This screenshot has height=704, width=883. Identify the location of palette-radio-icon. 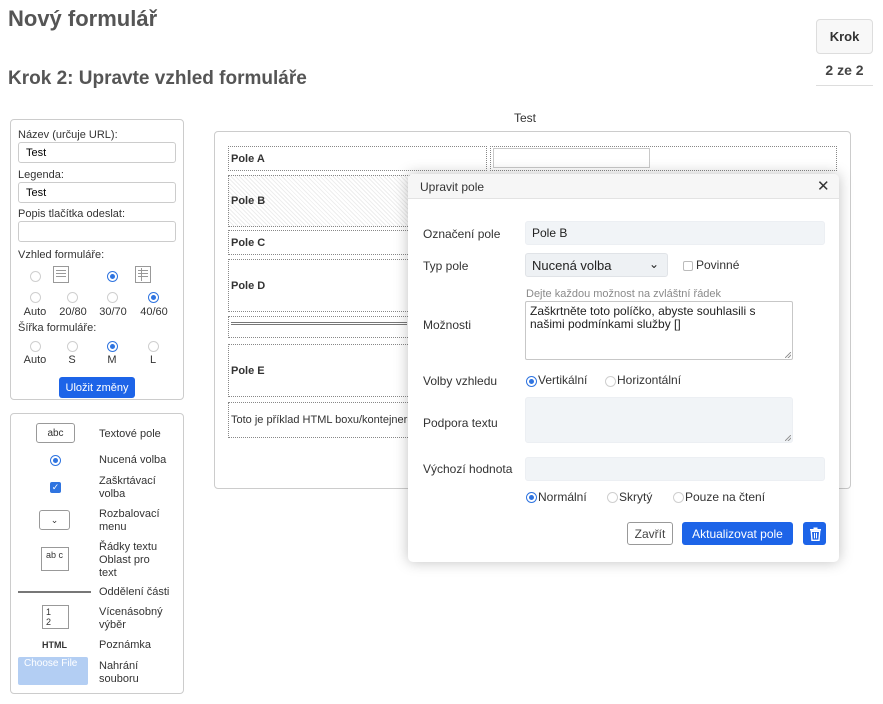
(55, 460).